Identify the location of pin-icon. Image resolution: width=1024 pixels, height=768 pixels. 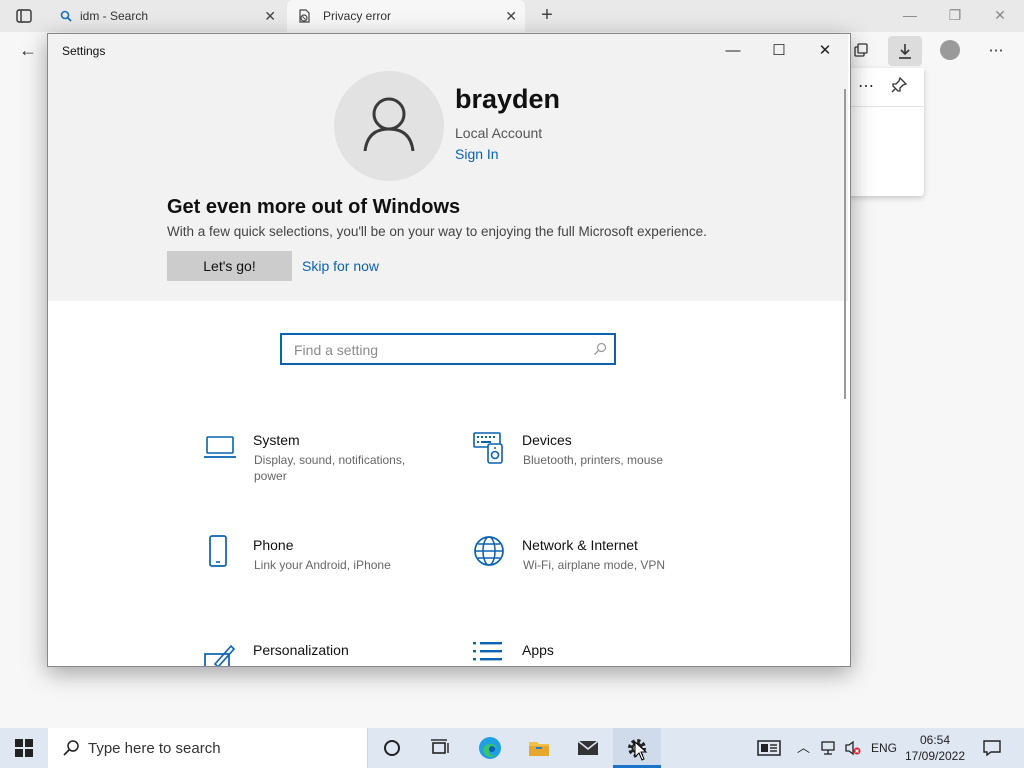
(899, 85).